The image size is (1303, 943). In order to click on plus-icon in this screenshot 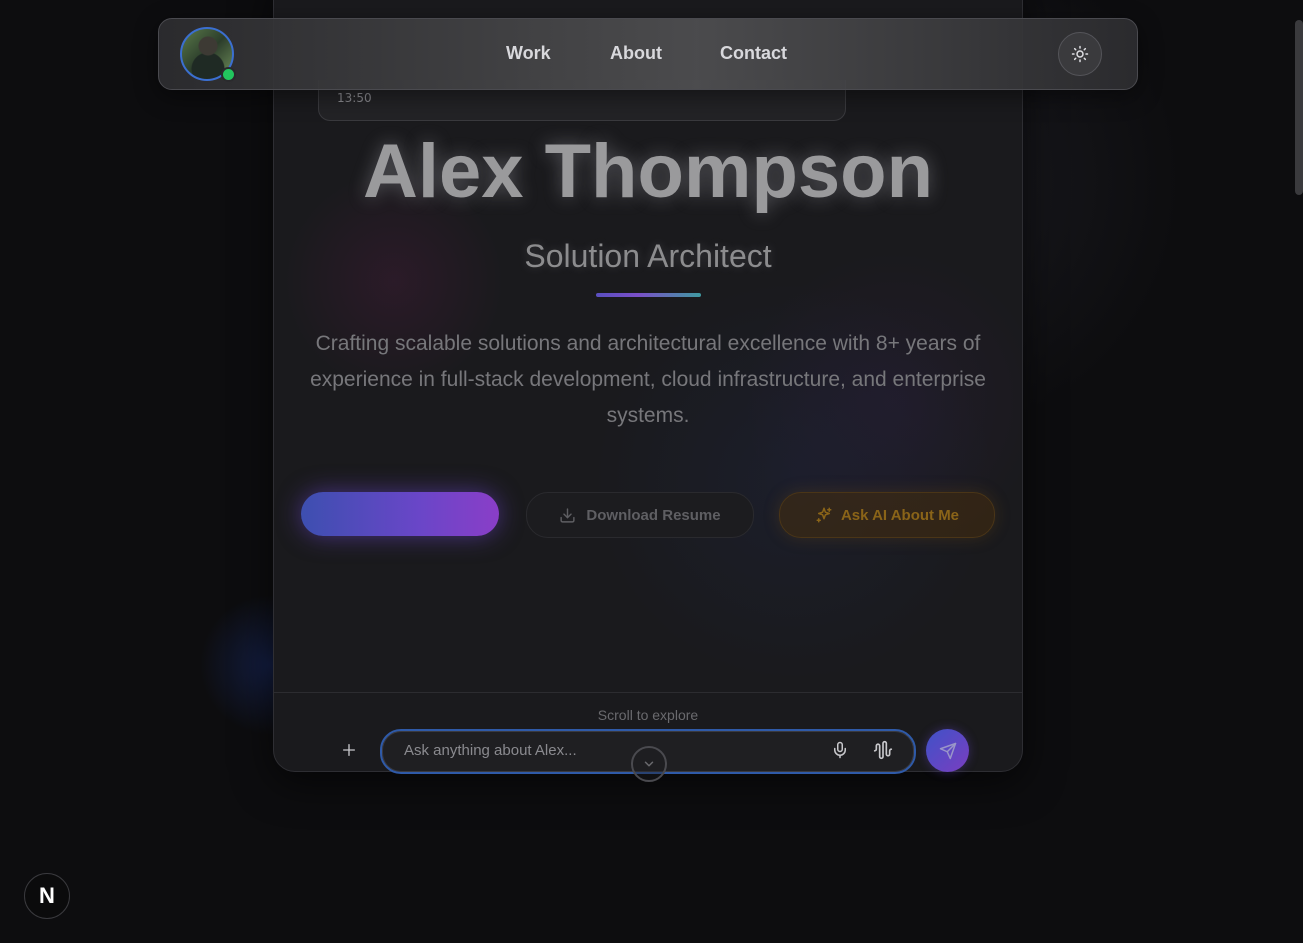, I will do `click(349, 750)`.